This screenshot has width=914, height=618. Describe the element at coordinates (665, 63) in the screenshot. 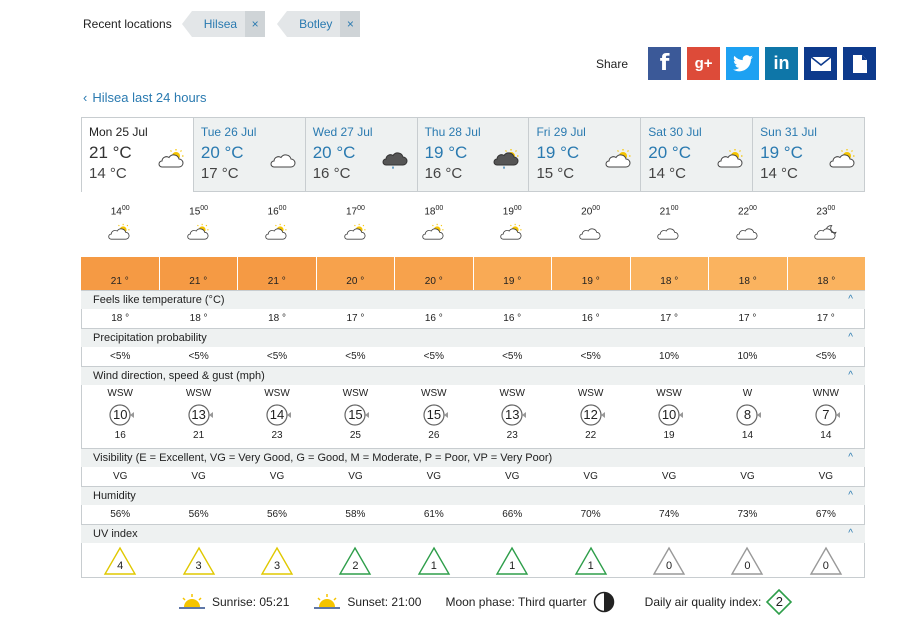

I see `facebook-share-button: f` at that location.